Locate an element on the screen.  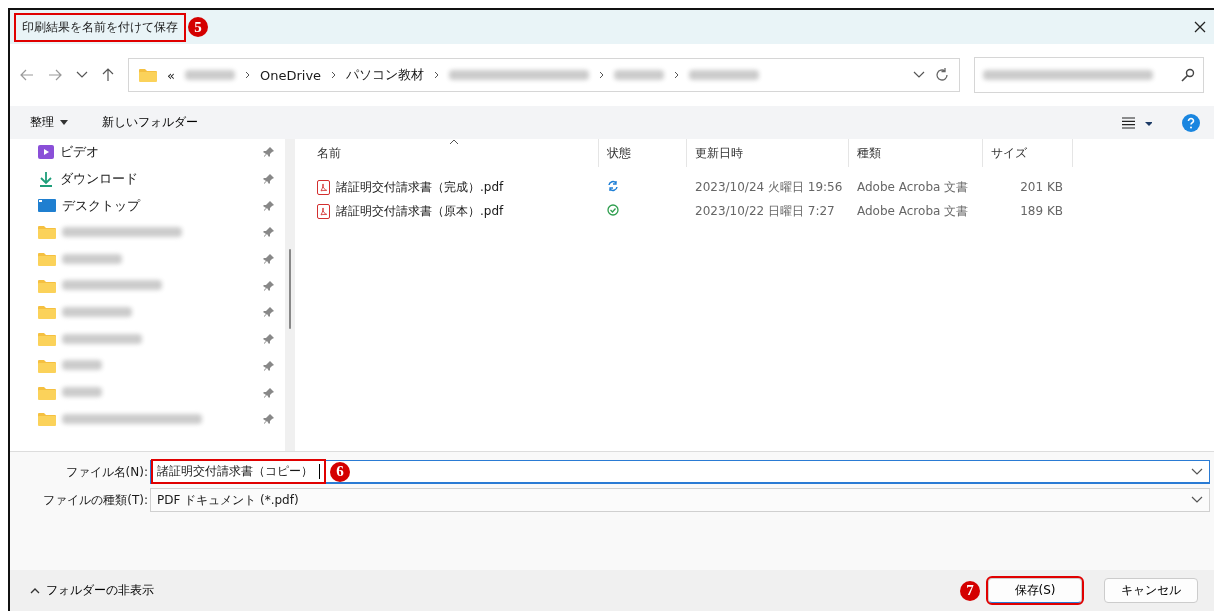
video-icon is located at coordinates (46, 152).